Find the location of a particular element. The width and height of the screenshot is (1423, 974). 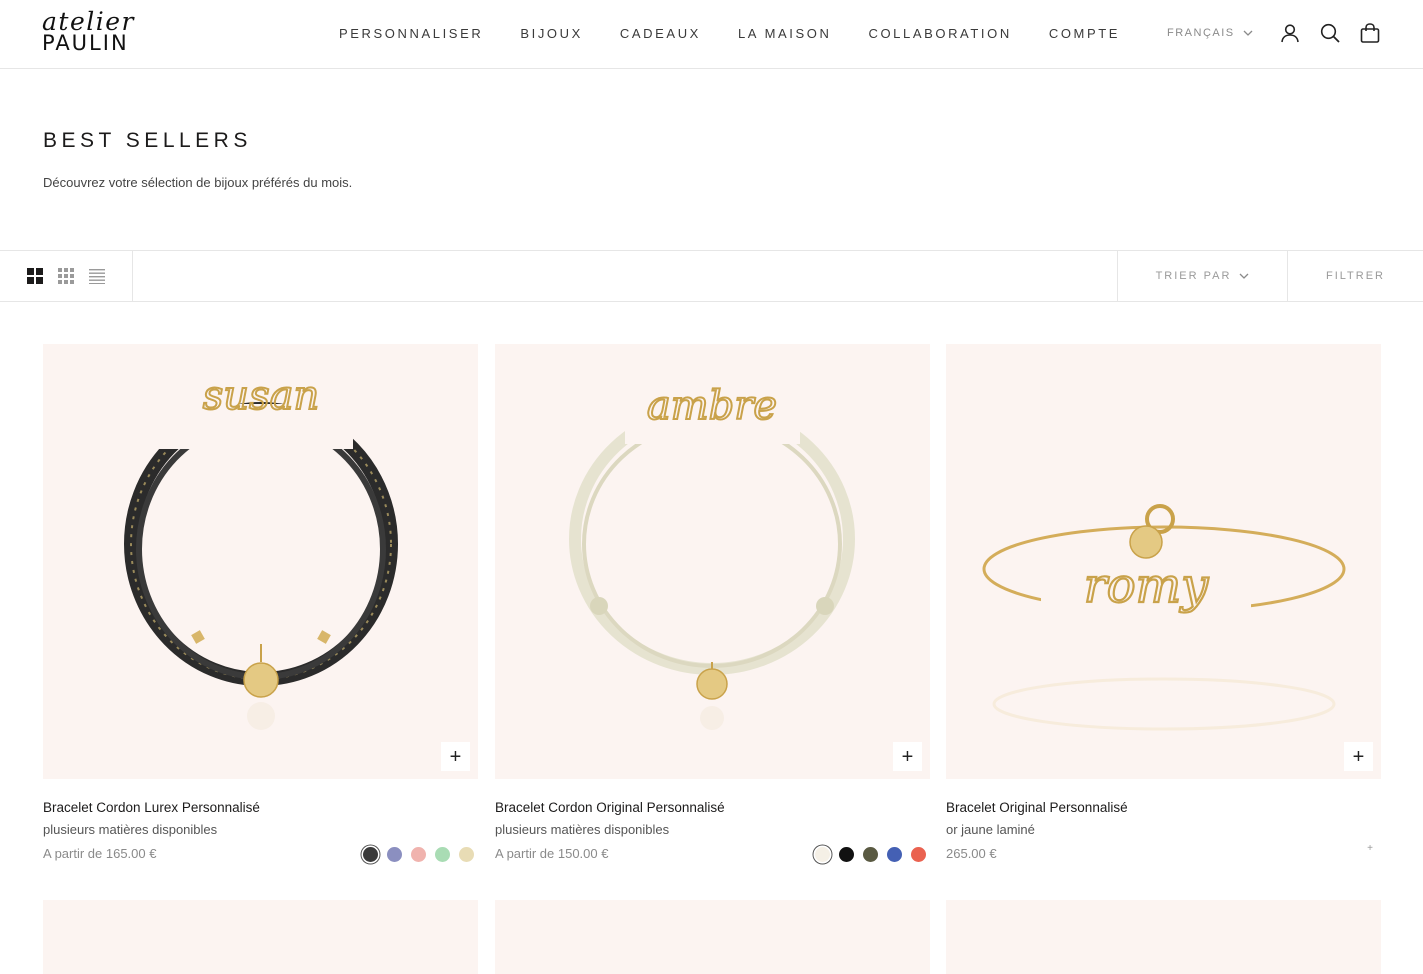

collection-toolbar: TRIER PAR FILTRER is located at coordinates (711, 276).